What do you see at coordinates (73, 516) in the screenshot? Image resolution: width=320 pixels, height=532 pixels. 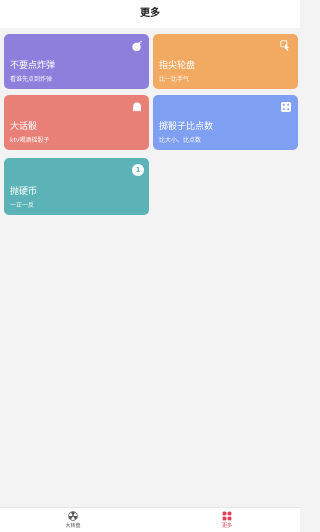 I see `radiation-icon` at bounding box center [73, 516].